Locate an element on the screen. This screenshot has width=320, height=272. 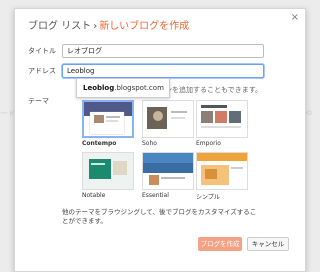
dialog-title: ブログ リスト › 新しいブログを作成 is located at coordinates (108, 24).